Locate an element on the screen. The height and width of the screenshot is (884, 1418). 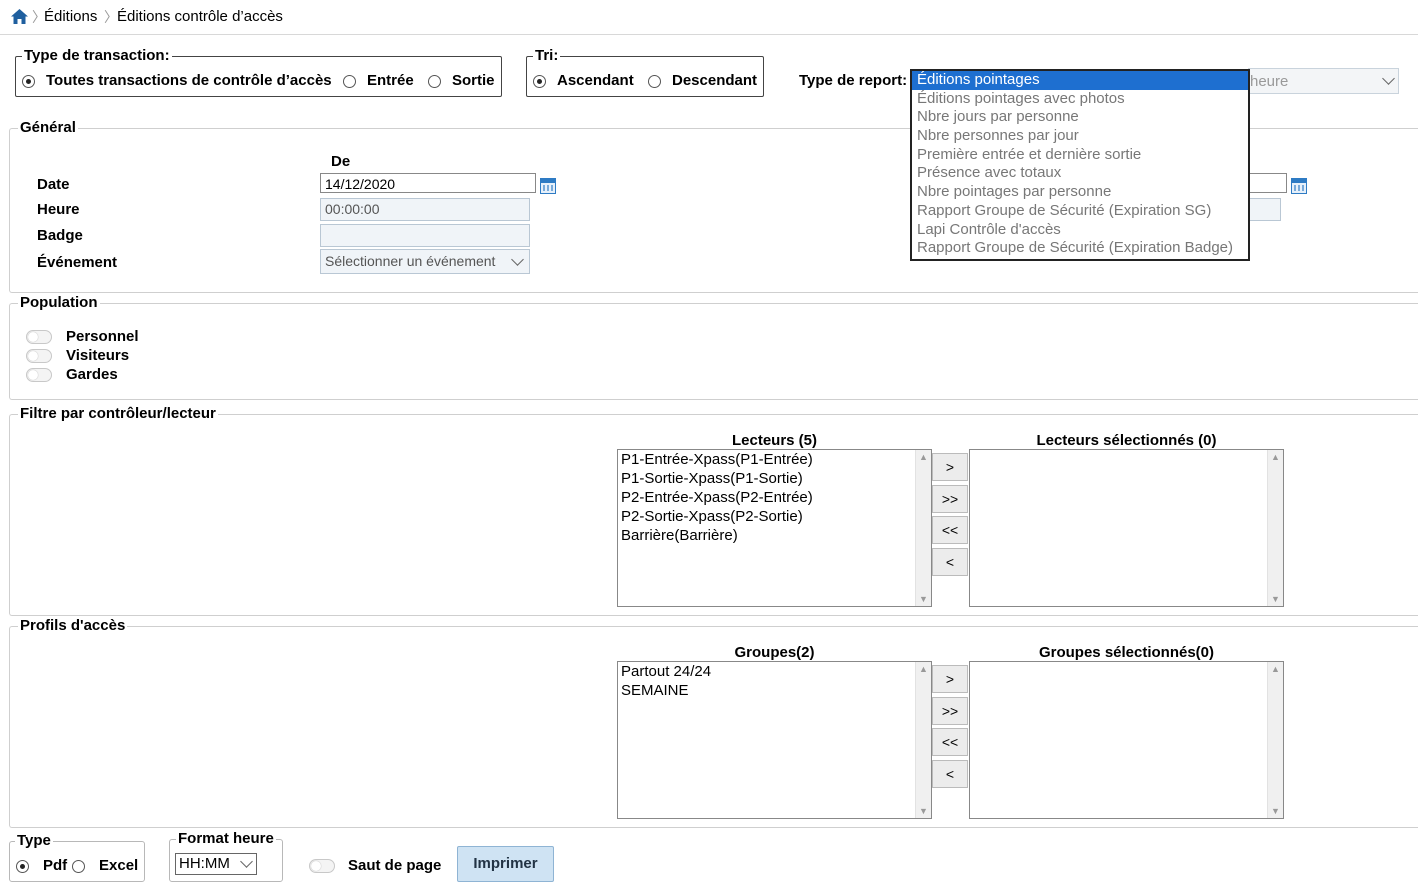
population-section is located at coordinates (713, 351).